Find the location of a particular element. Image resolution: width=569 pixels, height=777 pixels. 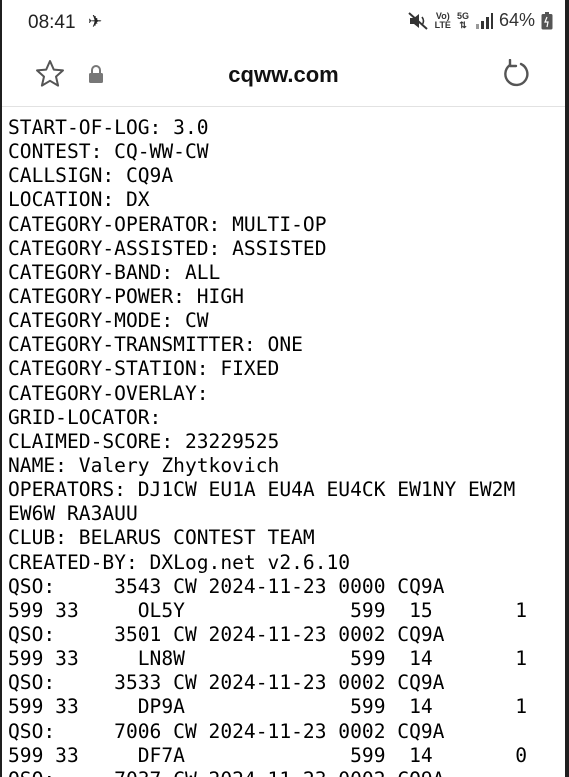

reload-icon is located at coordinates (516, 74).